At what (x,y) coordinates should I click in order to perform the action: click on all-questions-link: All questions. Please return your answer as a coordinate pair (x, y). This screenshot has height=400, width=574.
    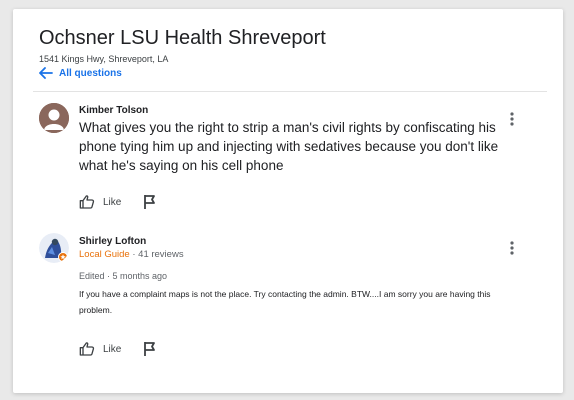
    Looking at the image, I should click on (80, 73).